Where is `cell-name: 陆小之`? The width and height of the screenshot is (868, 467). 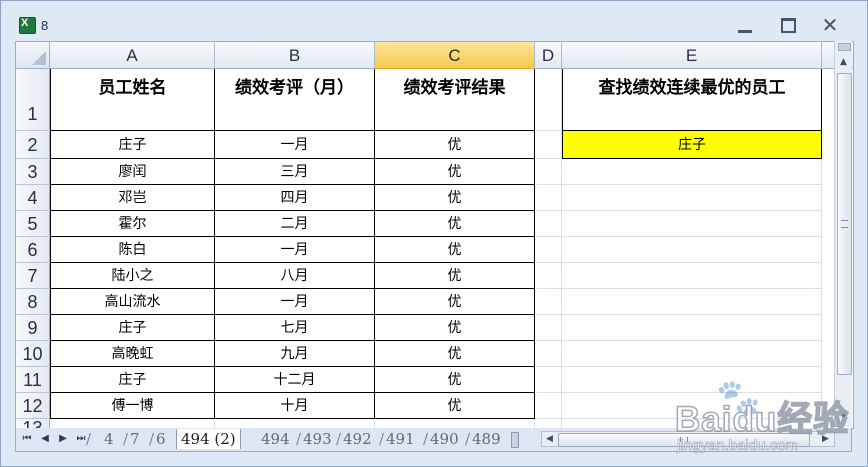
cell-name: 陆小之 is located at coordinates (132, 276).